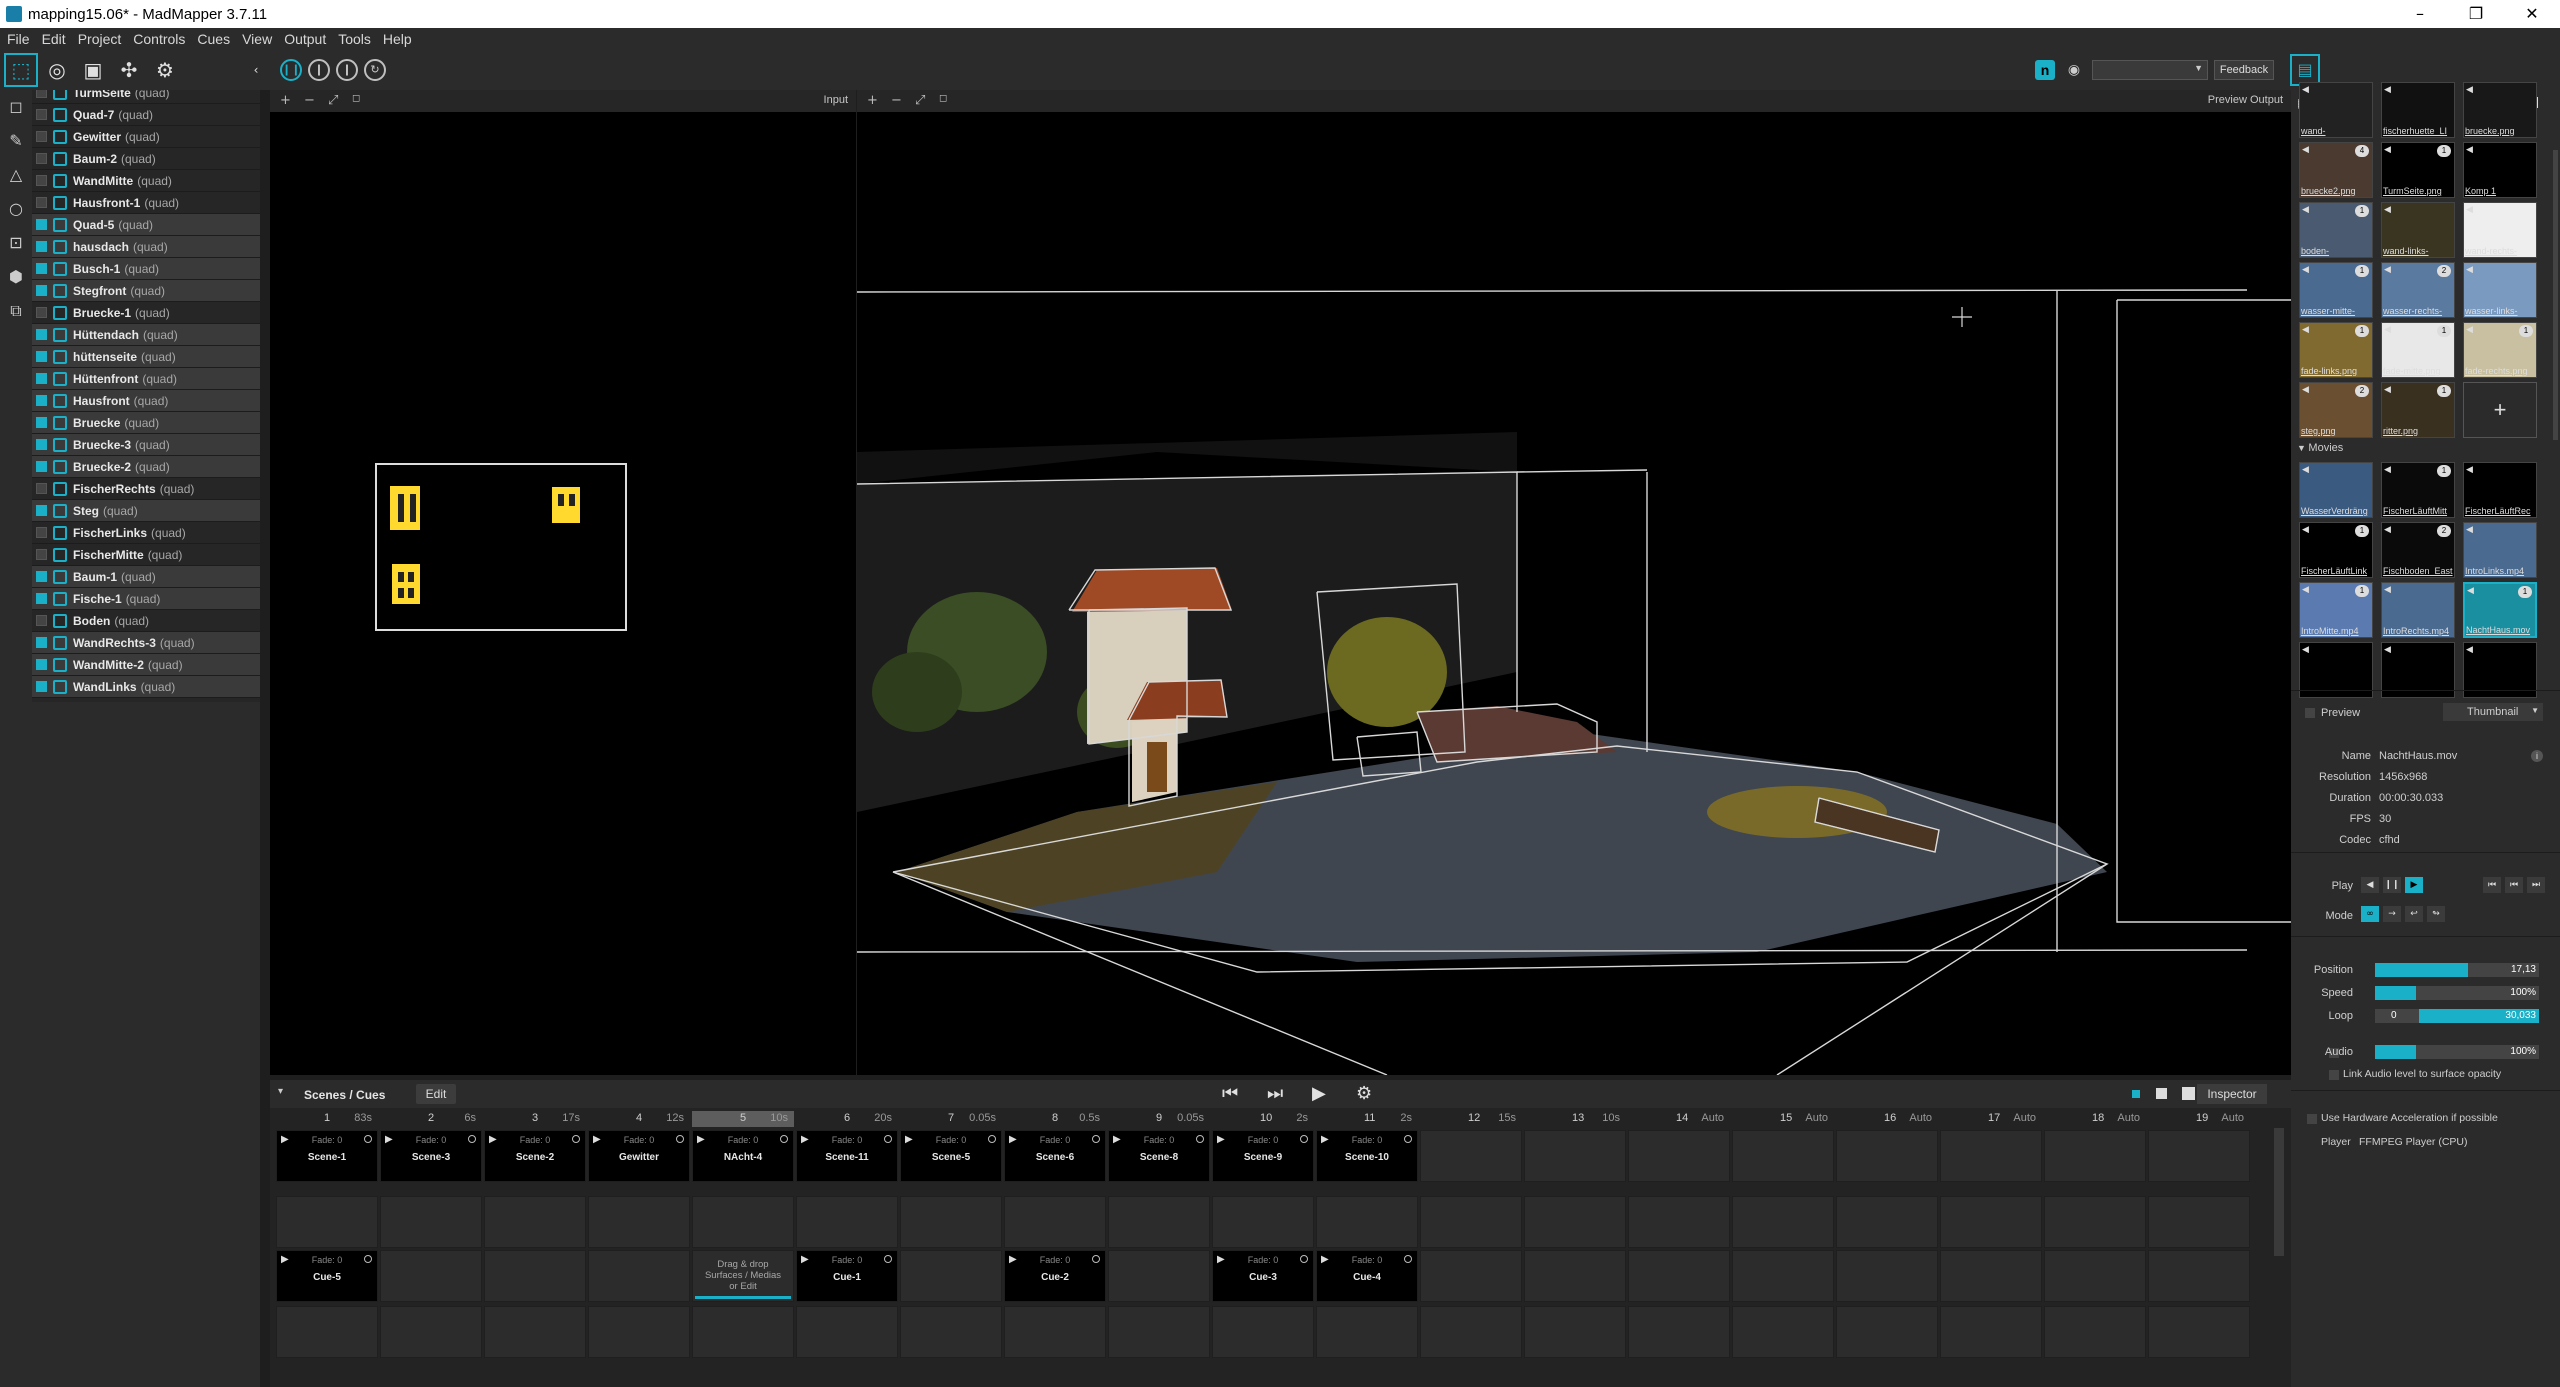 Image resolution: width=2560 pixels, height=1387 pixels. I want to click on menu-help: Help, so click(396, 39).